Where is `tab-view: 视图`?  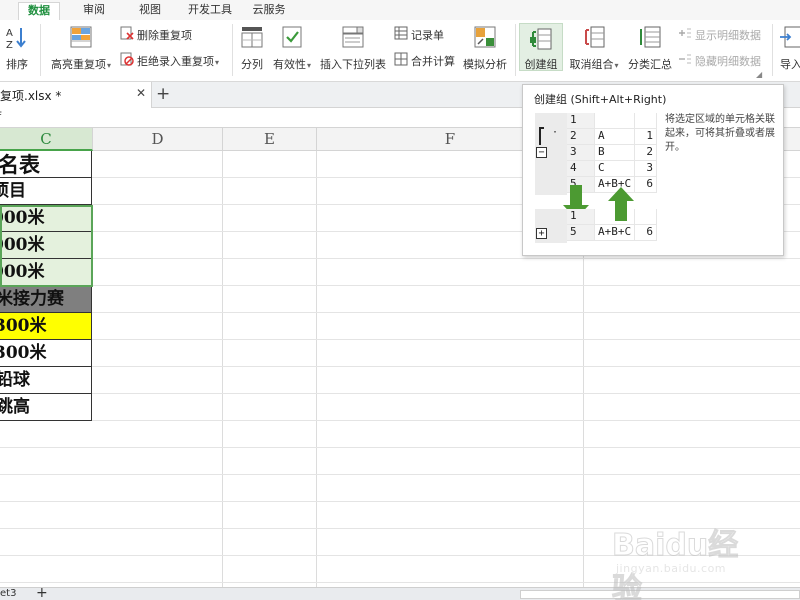 tab-view: 视图 is located at coordinates (150, 11).